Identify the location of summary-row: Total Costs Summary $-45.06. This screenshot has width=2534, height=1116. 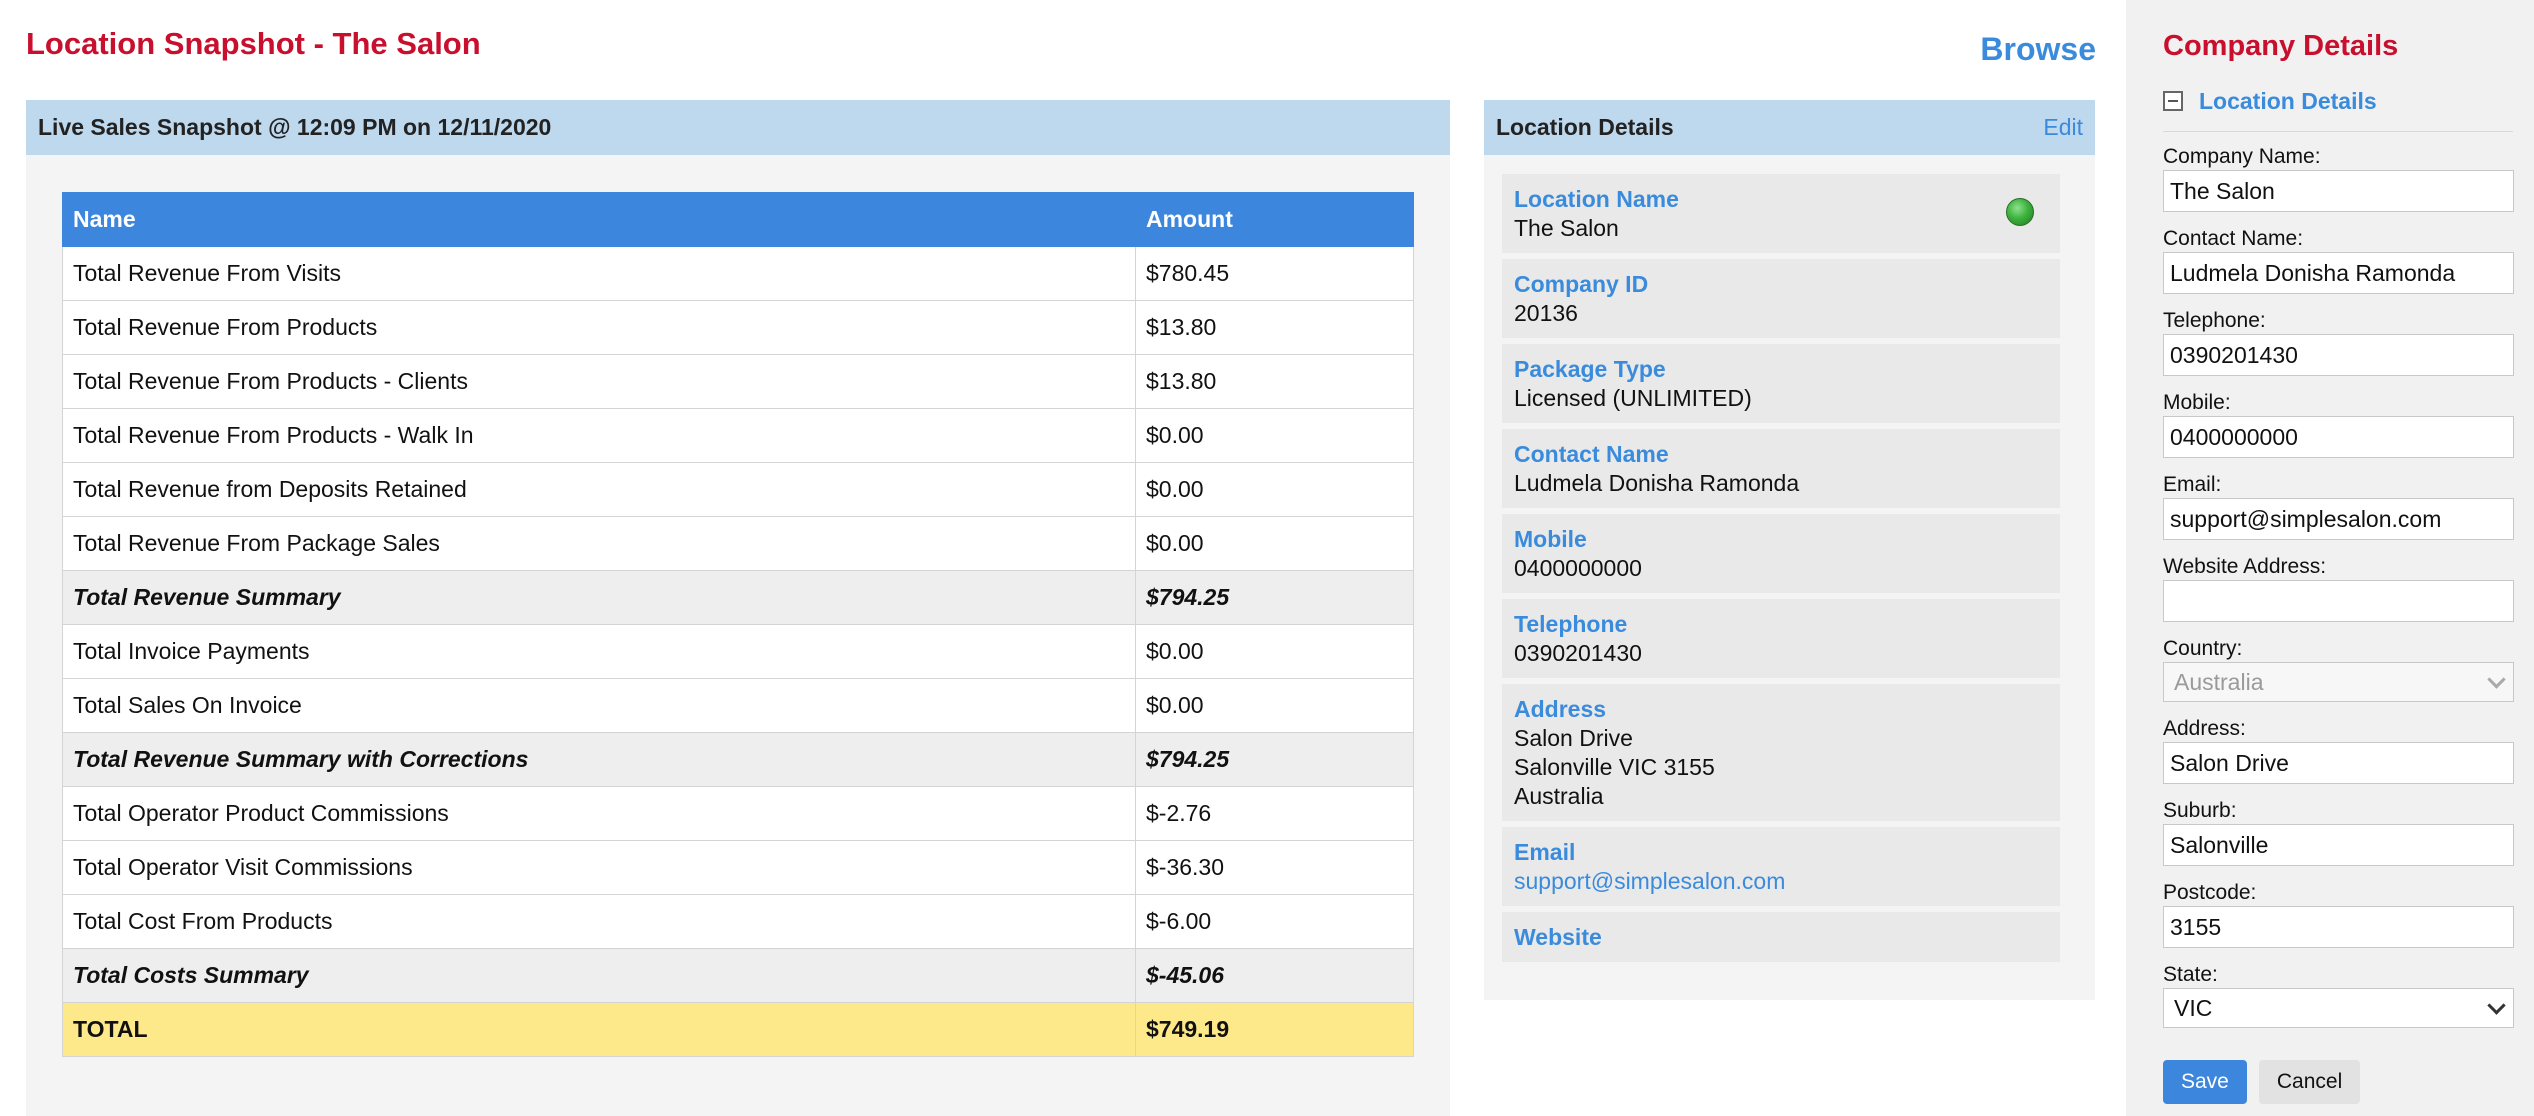
(738, 975).